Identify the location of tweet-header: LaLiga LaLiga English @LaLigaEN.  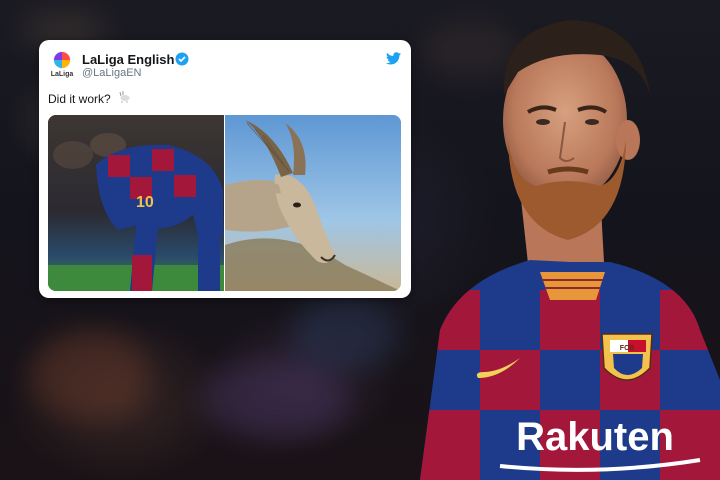
(225, 65).